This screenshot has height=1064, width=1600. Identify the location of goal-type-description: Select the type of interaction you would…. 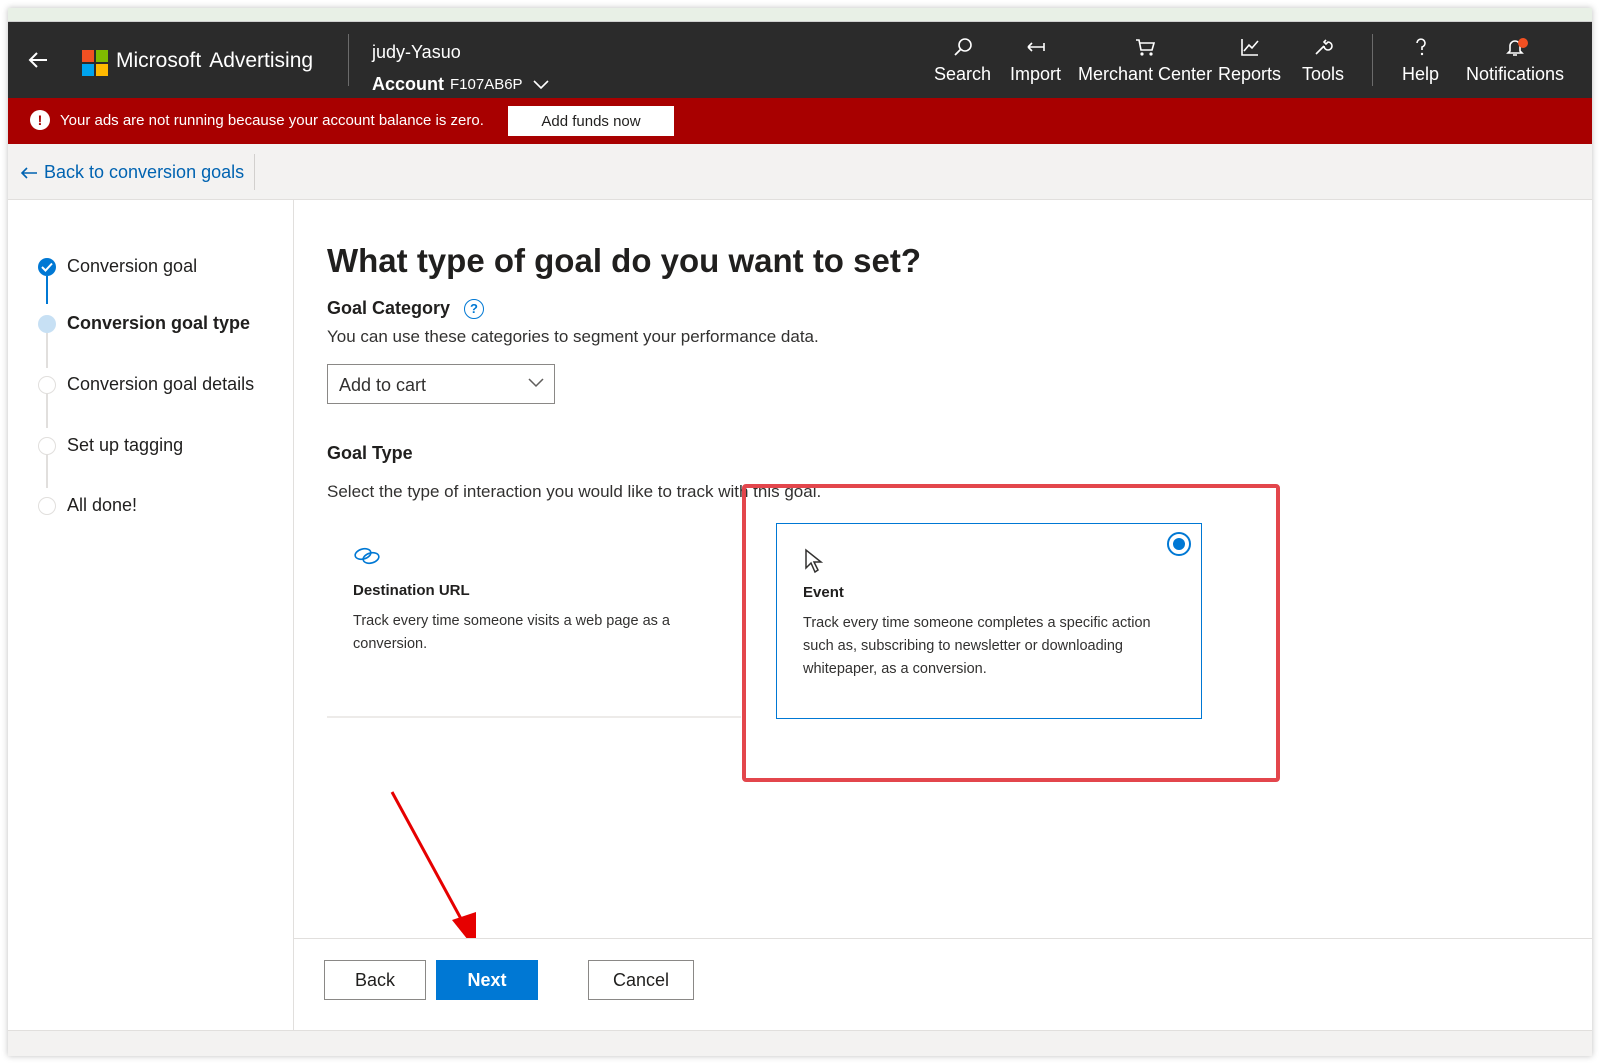
(574, 491).